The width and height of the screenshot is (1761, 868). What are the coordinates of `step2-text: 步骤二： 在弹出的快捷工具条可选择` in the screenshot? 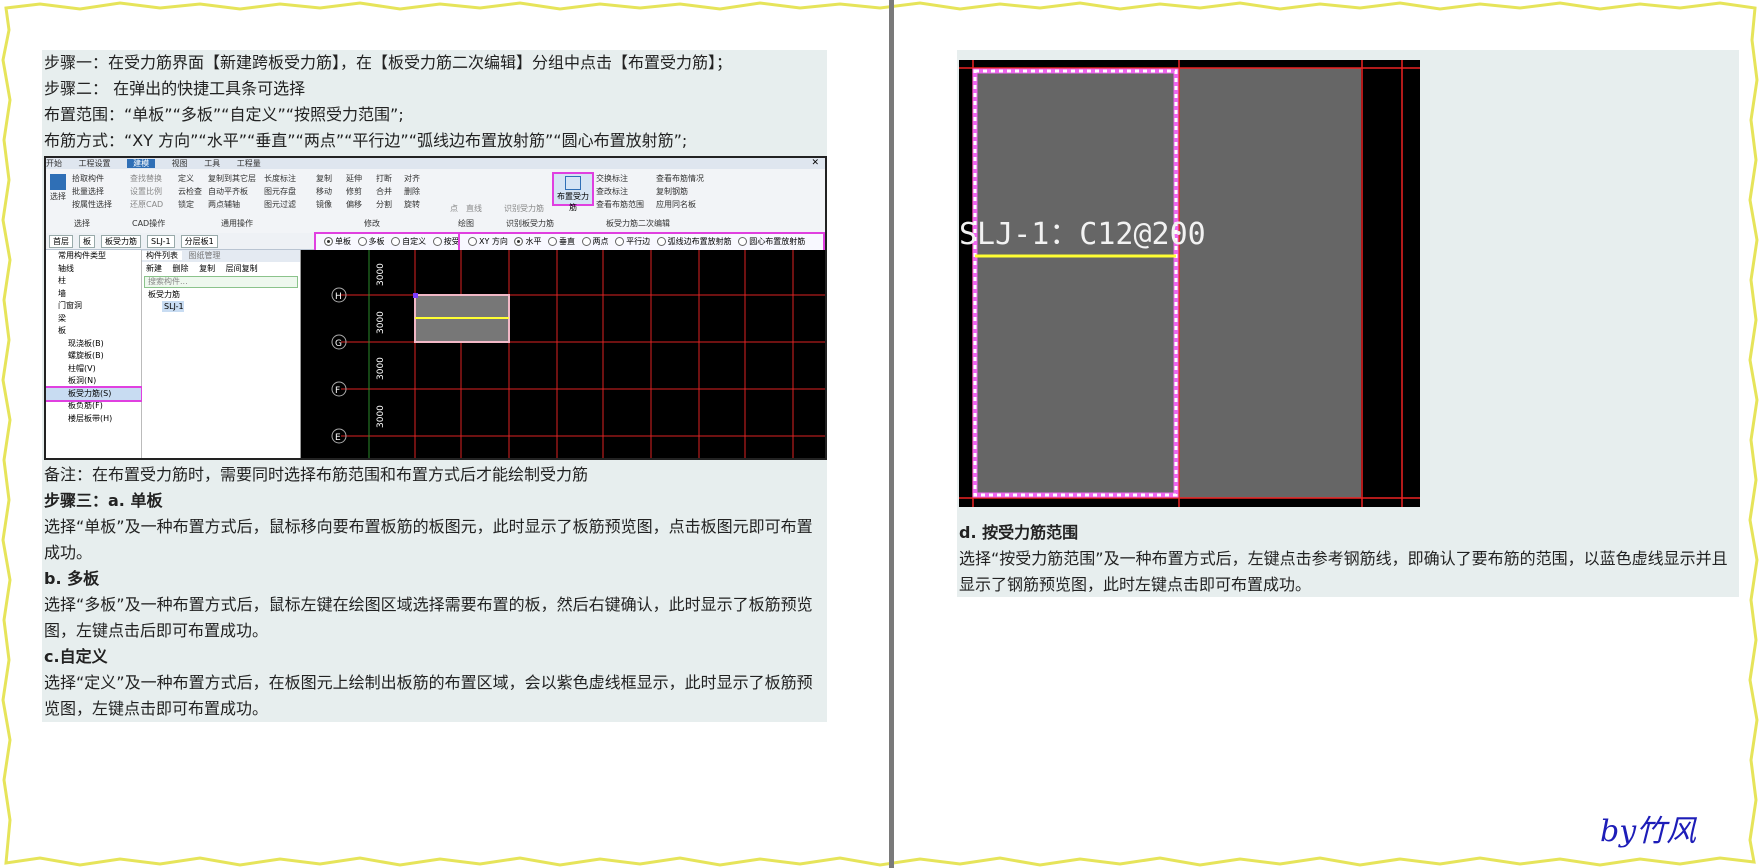 It's located at (175, 88).